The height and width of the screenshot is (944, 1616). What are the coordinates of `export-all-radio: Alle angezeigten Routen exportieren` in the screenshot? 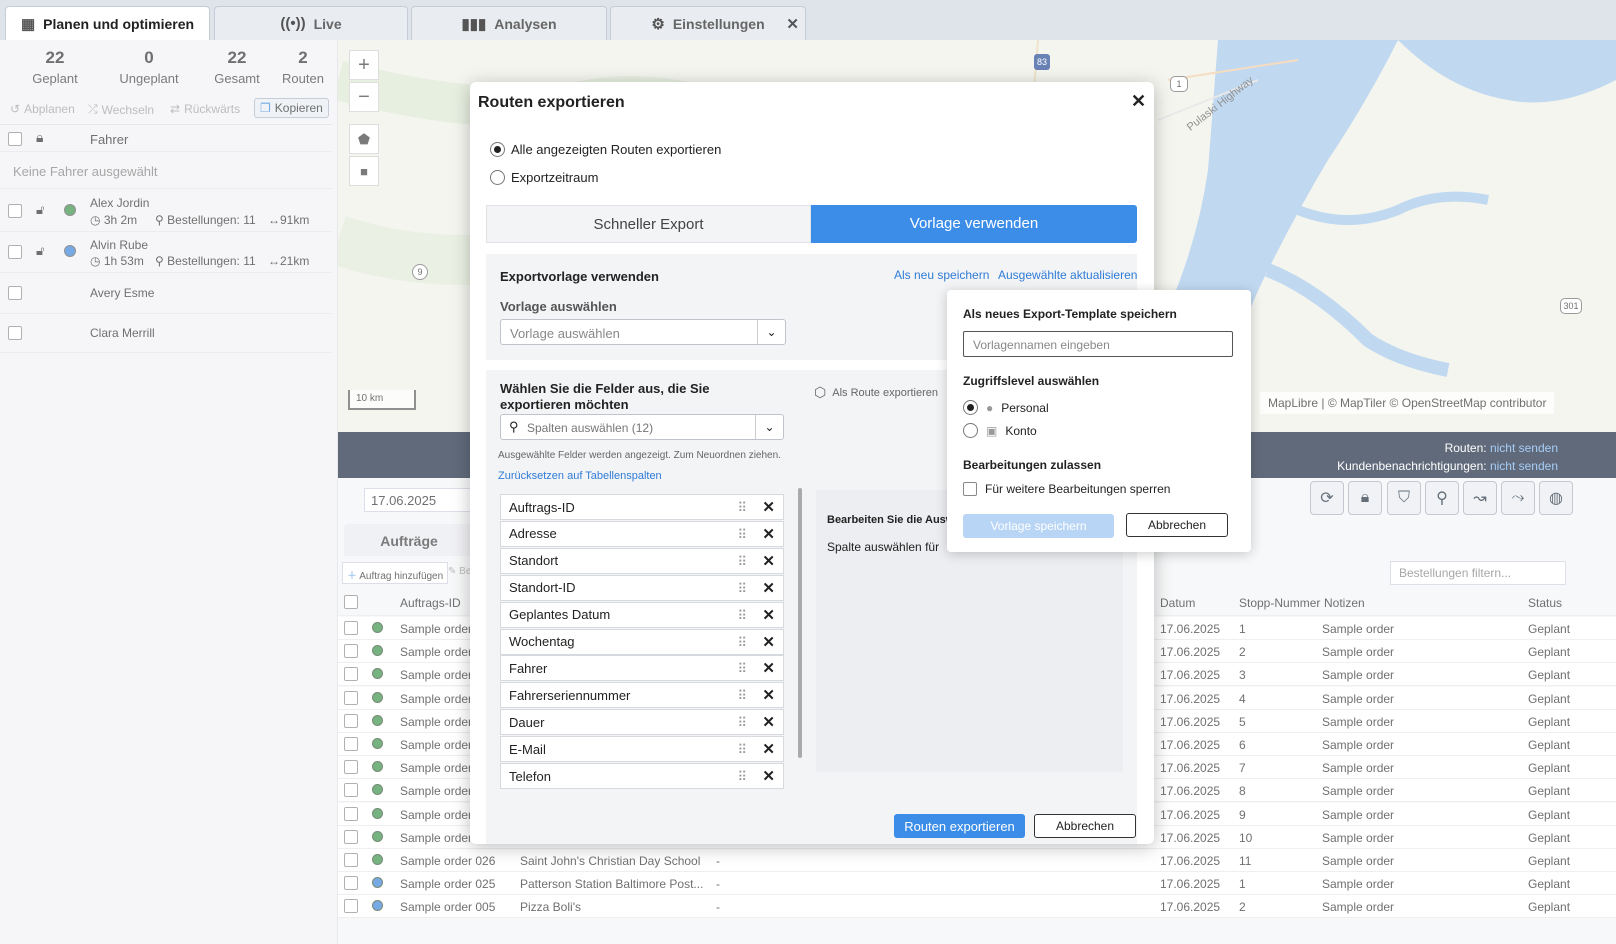 It's located at (605, 149).